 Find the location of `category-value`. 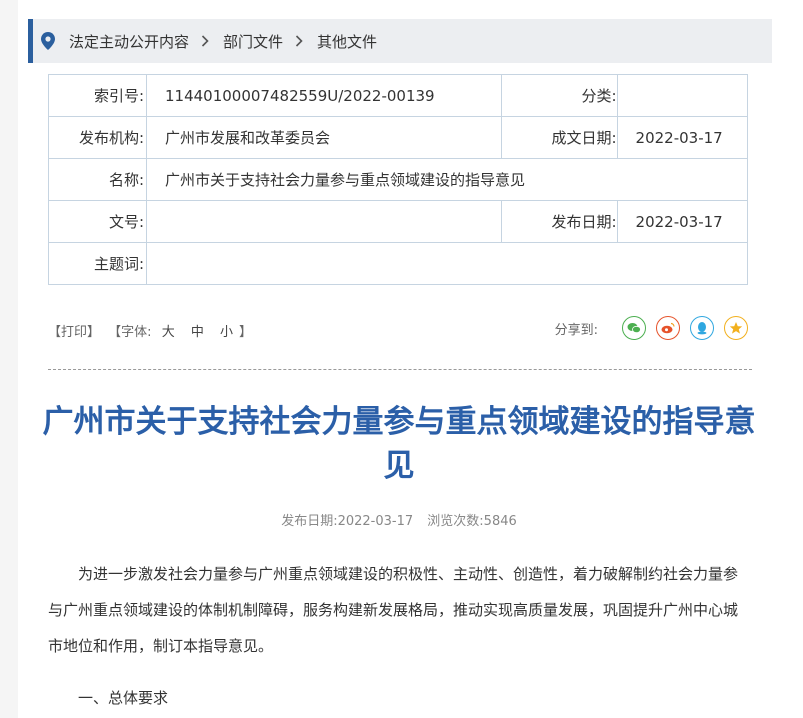

category-value is located at coordinates (682, 95).